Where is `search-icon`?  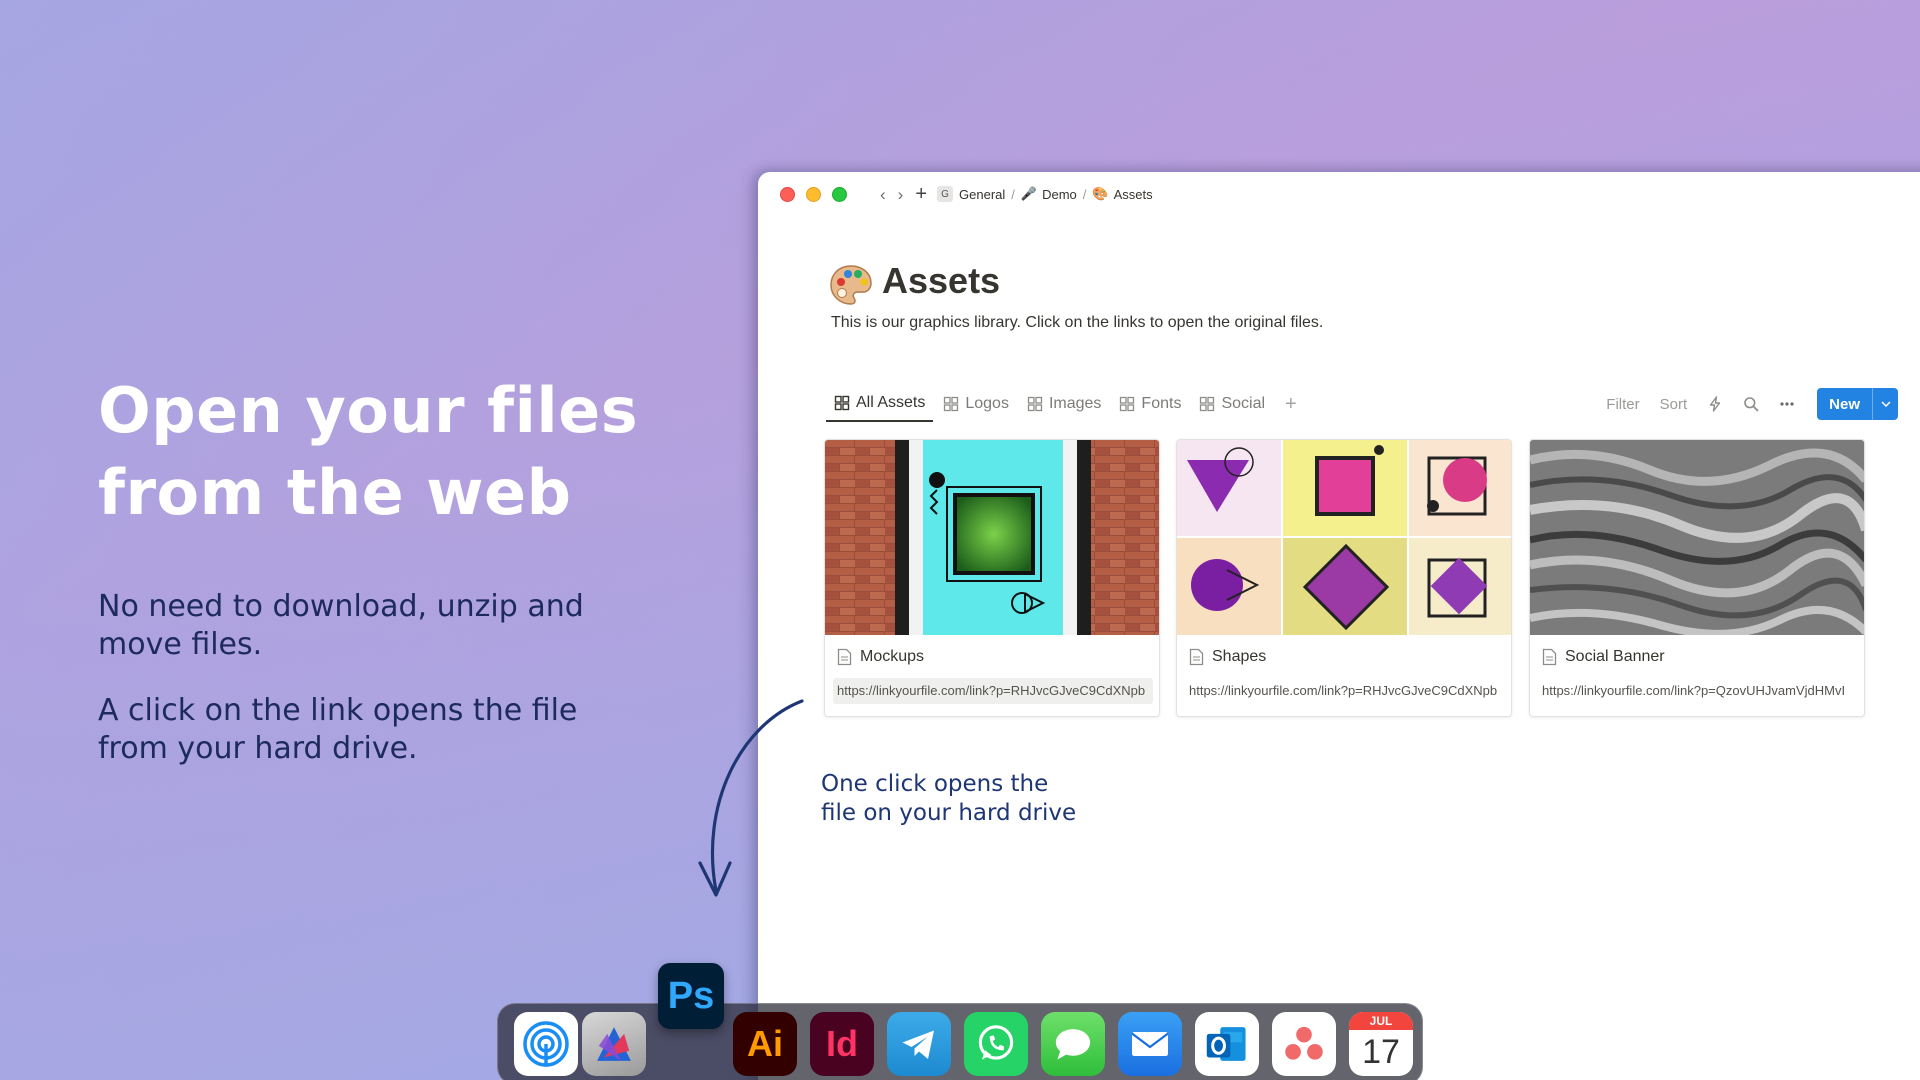 search-icon is located at coordinates (1751, 404).